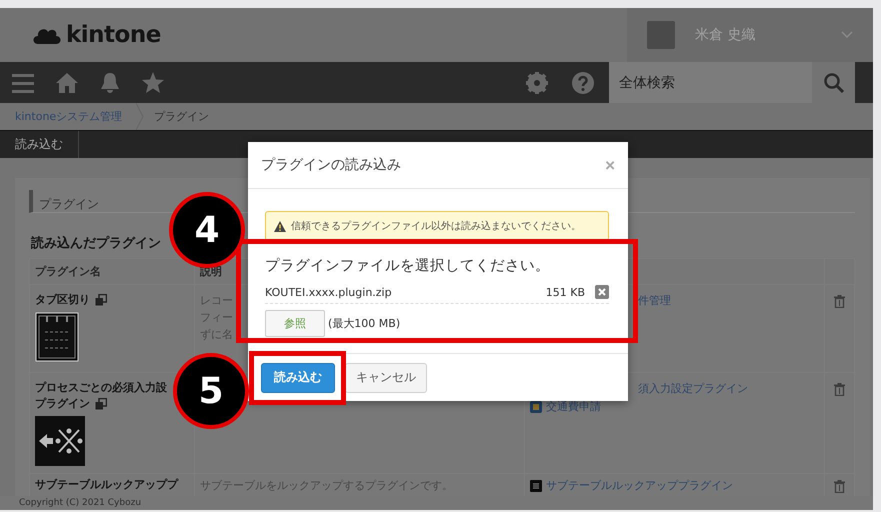  What do you see at coordinates (101, 388) in the screenshot?
I see `plugin-name: プロセスごとの必須入力設` at bounding box center [101, 388].